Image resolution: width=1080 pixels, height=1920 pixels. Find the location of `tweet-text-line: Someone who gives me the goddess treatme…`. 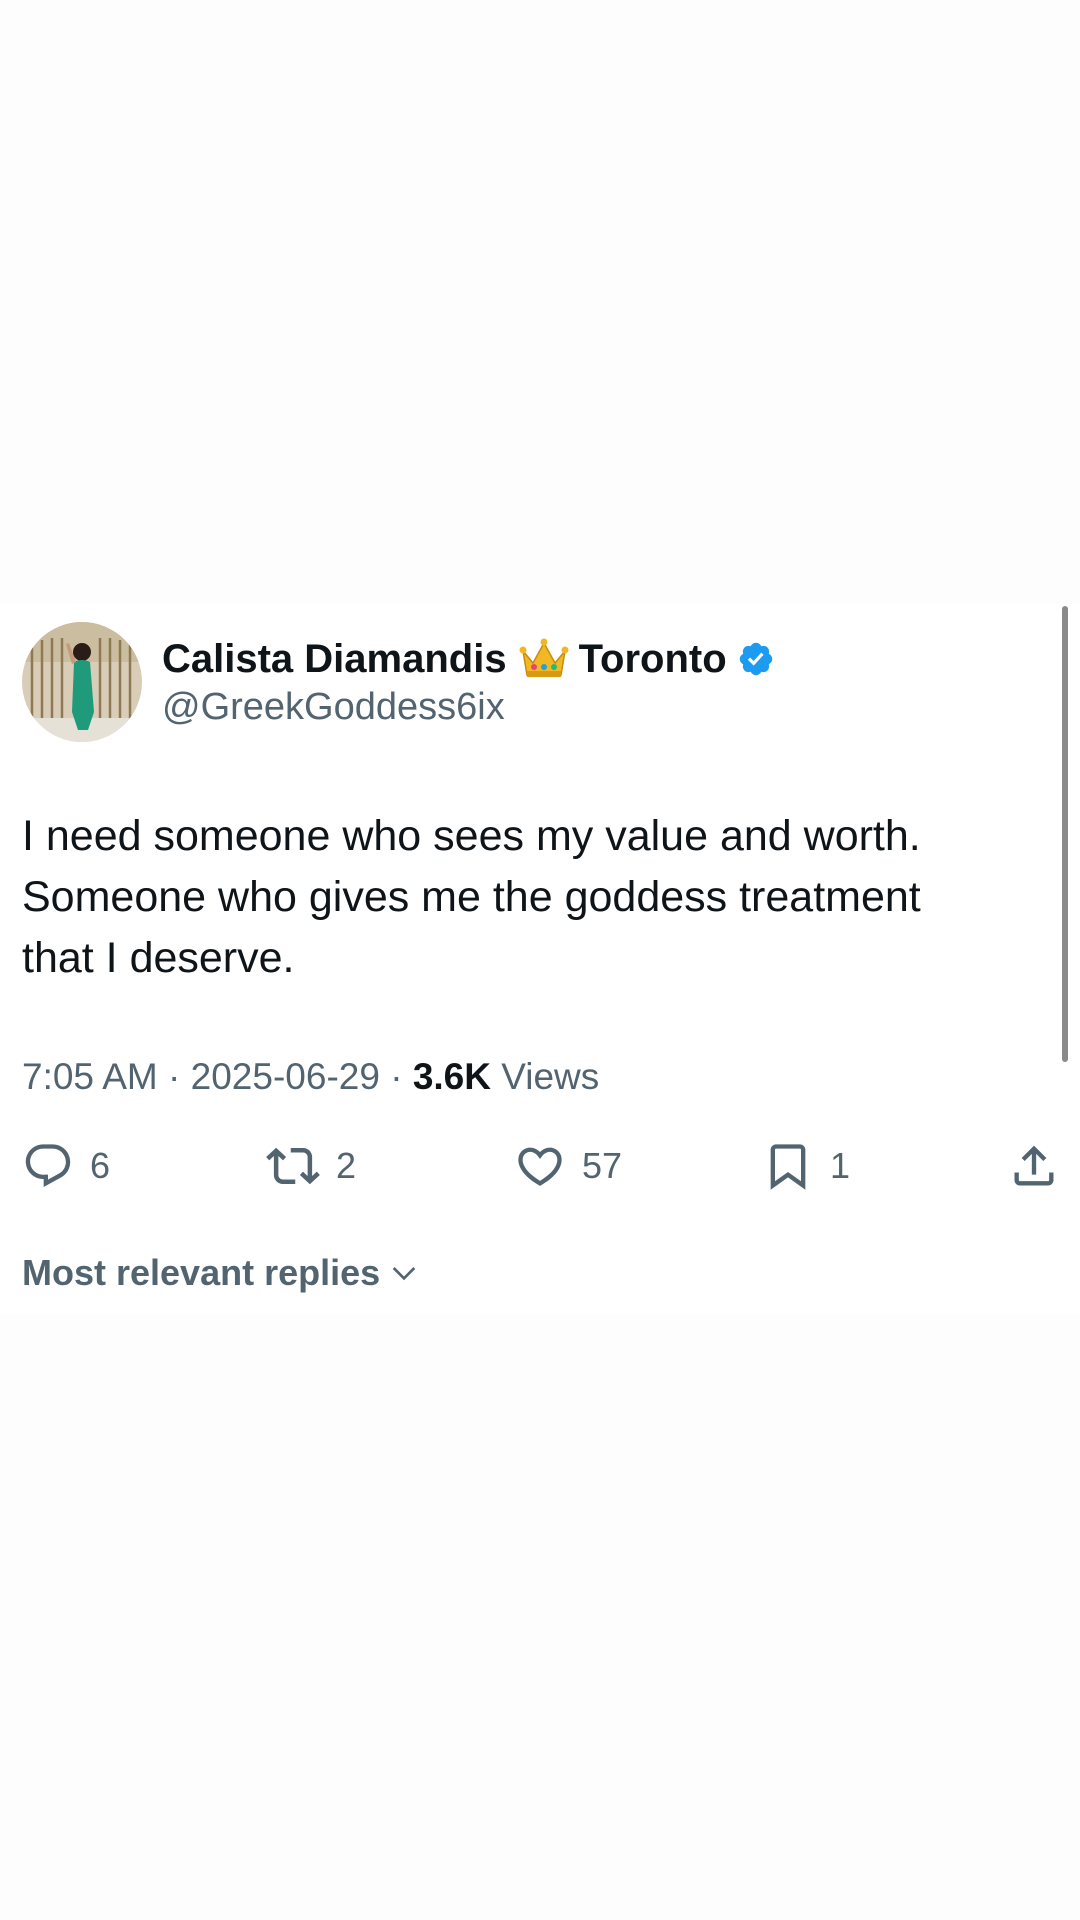

tweet-text-line: Someone who gives me the goddess treatme… is located at coordinates (471, 897).